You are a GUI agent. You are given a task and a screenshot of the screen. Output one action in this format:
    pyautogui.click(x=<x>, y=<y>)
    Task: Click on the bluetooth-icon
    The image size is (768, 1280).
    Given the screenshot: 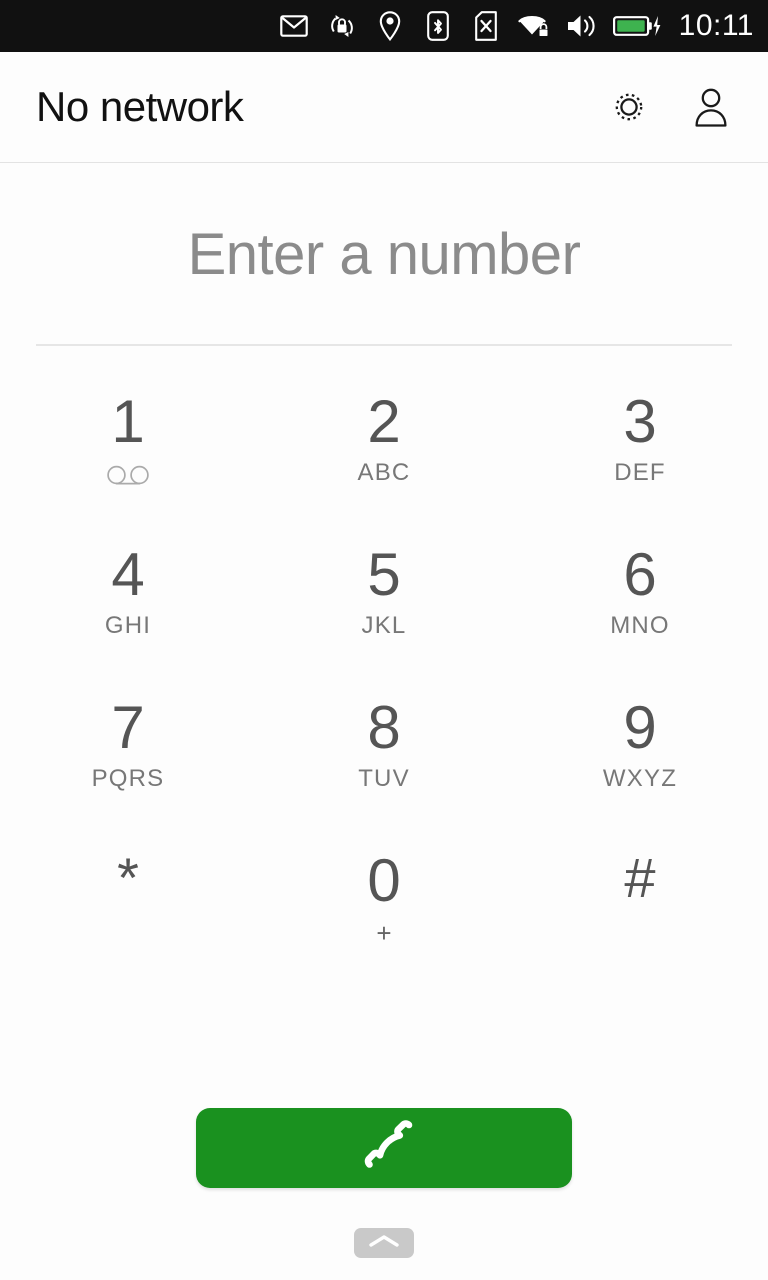 What is the action you would take?
    pyautogui.click(x=438, y=26)
    